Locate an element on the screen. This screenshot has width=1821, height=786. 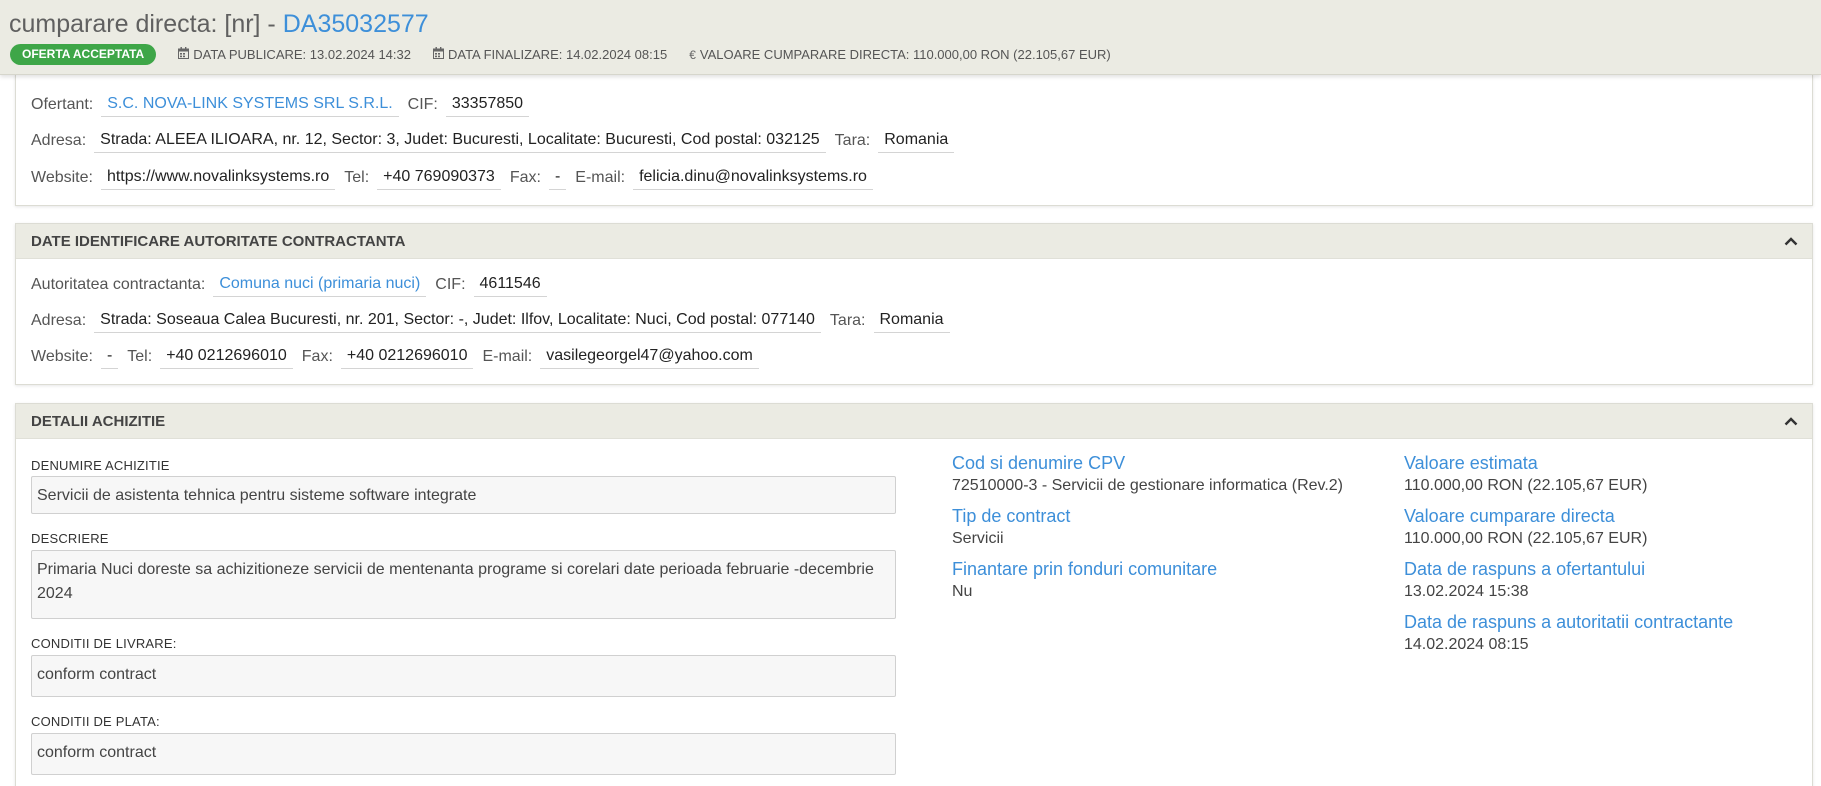
bidder-link: S.C. NOVA-LINK SYSTEMS SRL S.R.L. is located at coordinates (250, 105).